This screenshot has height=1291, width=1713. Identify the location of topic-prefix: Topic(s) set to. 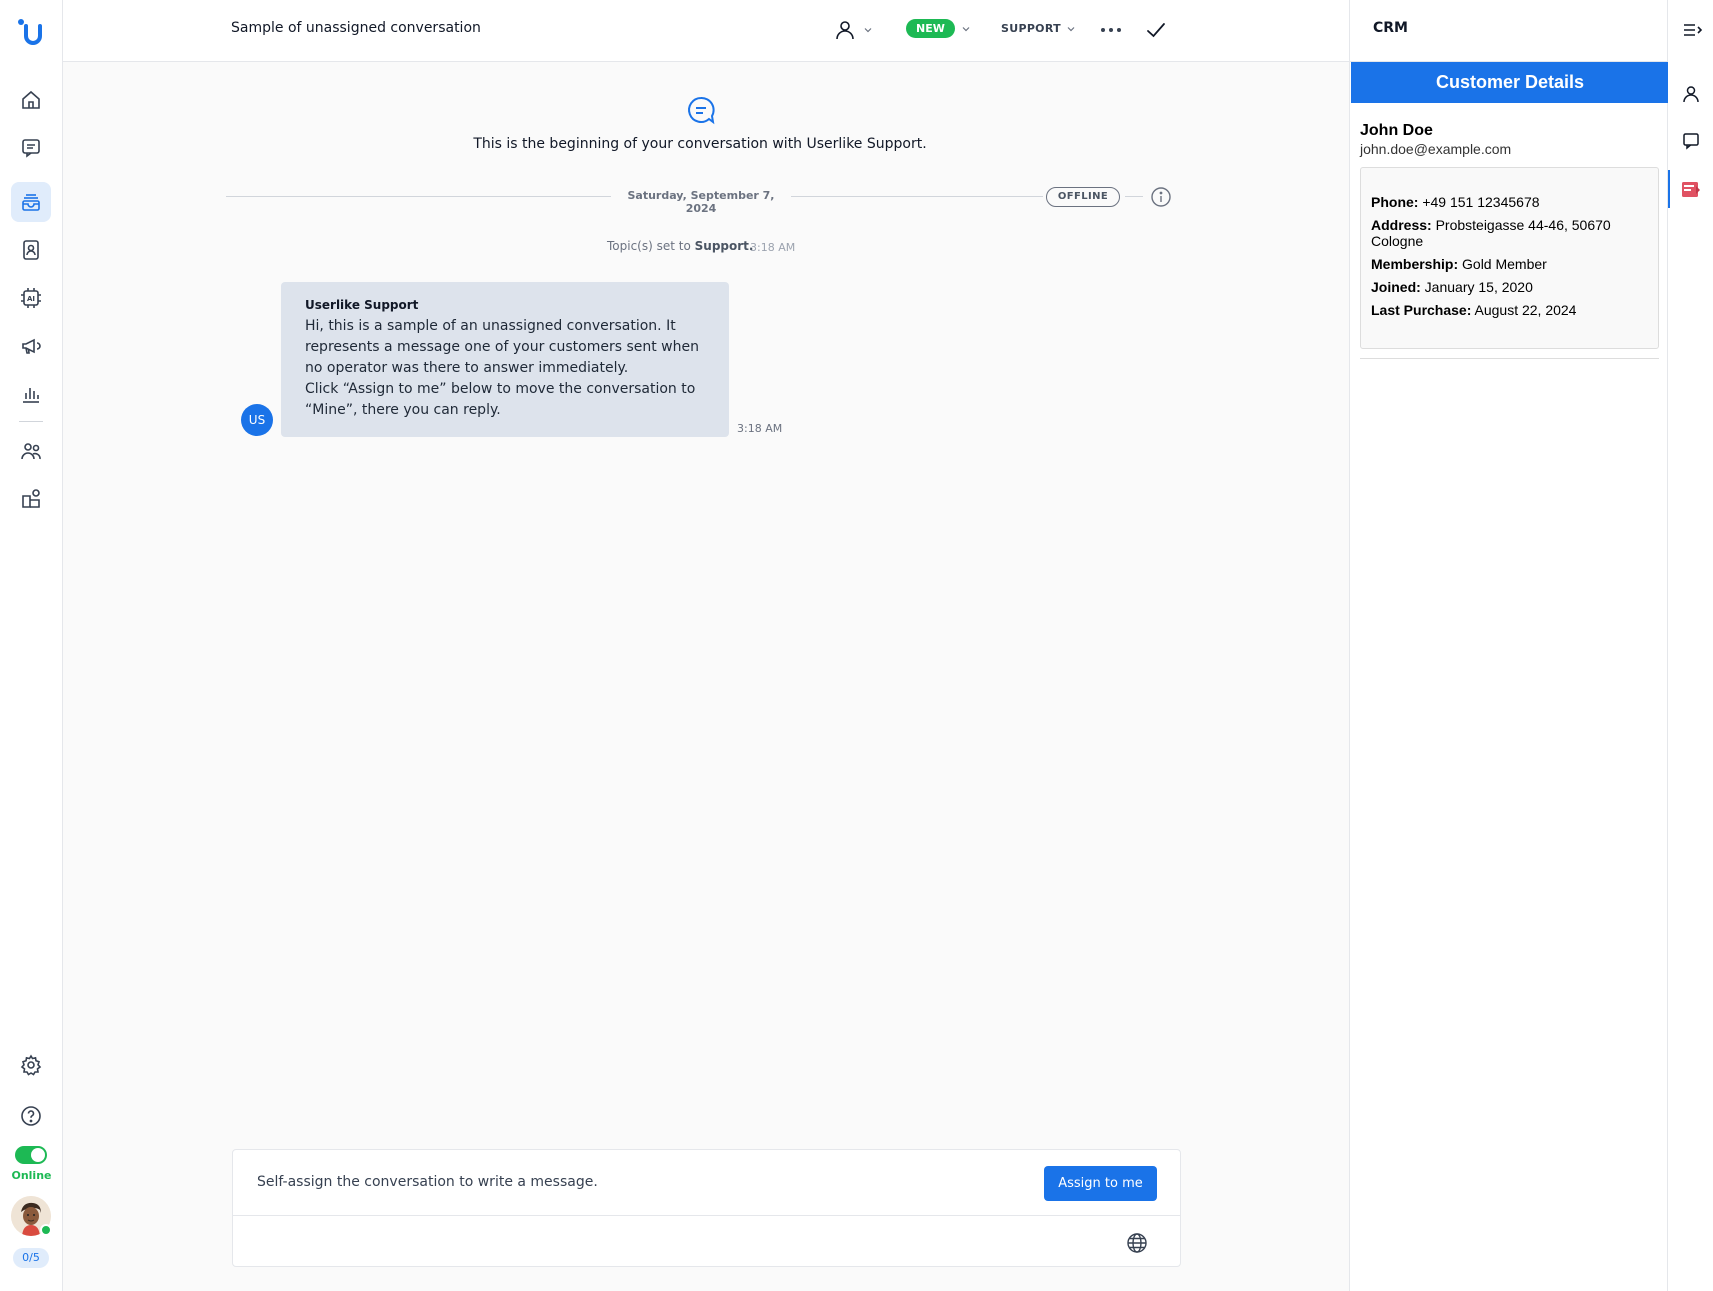
(649, 246).